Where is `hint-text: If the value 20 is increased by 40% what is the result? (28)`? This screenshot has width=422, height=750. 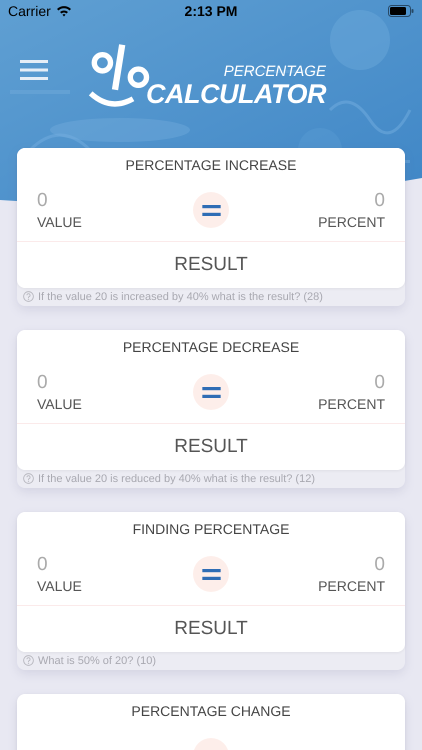
hint-text: If the value 20 is increased by 40% what is the result? (28) is located at coordinates (180, 296).